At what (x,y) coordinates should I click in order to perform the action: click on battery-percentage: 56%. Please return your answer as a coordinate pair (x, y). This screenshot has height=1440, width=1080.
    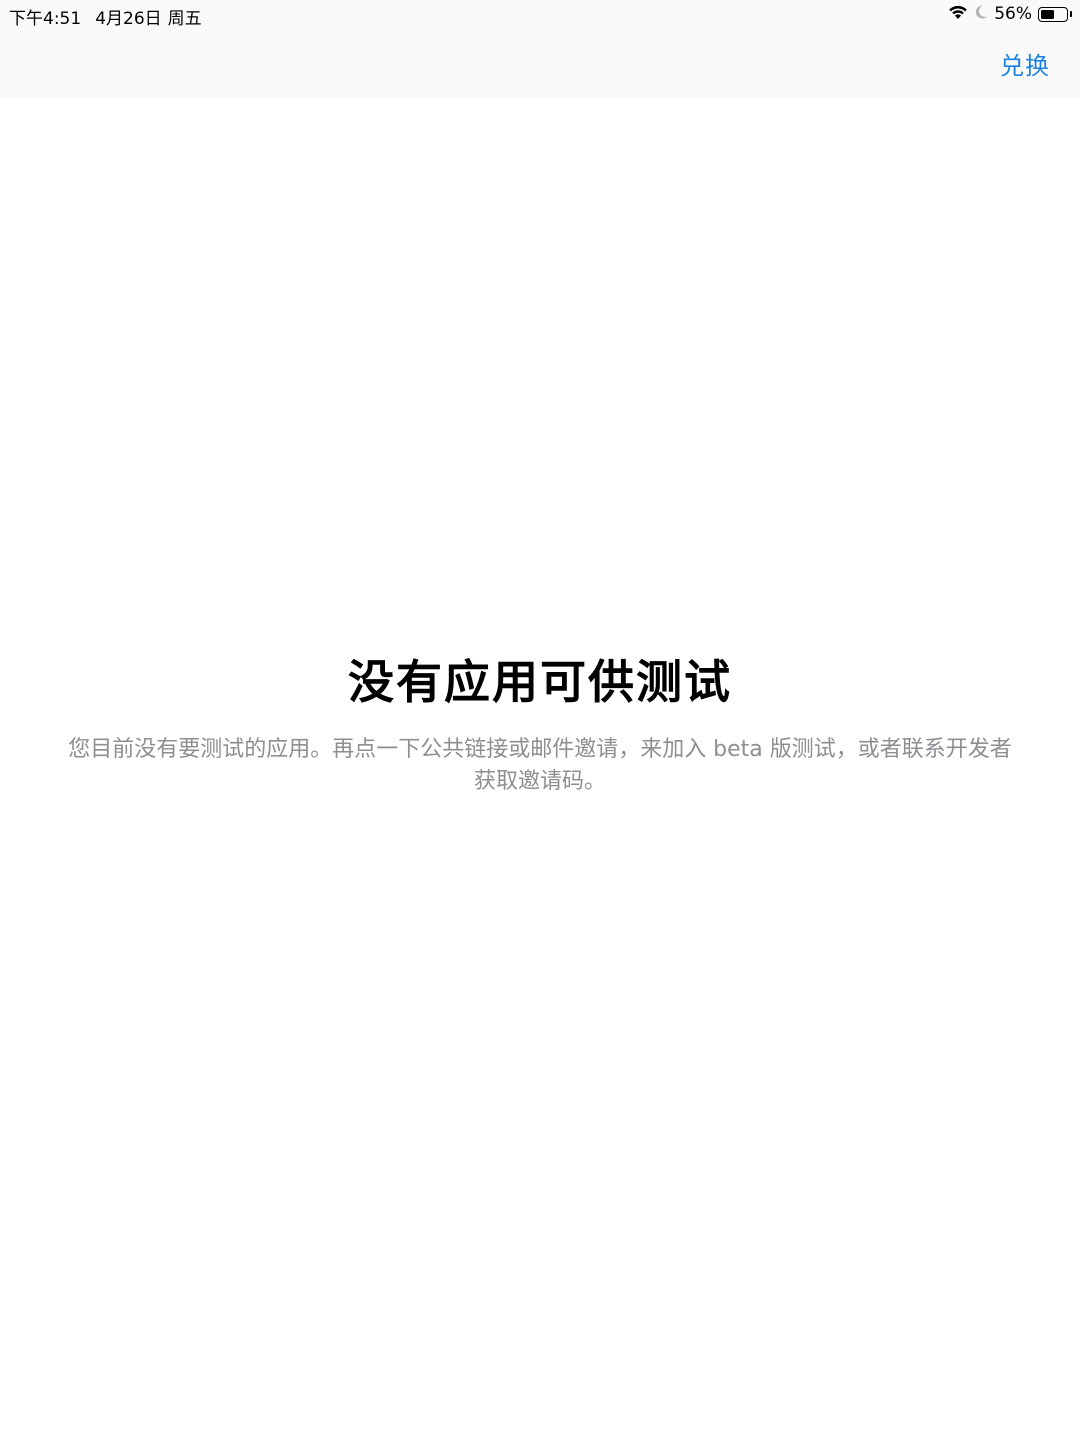
    Looking at the image, I should click on (1013, 14).